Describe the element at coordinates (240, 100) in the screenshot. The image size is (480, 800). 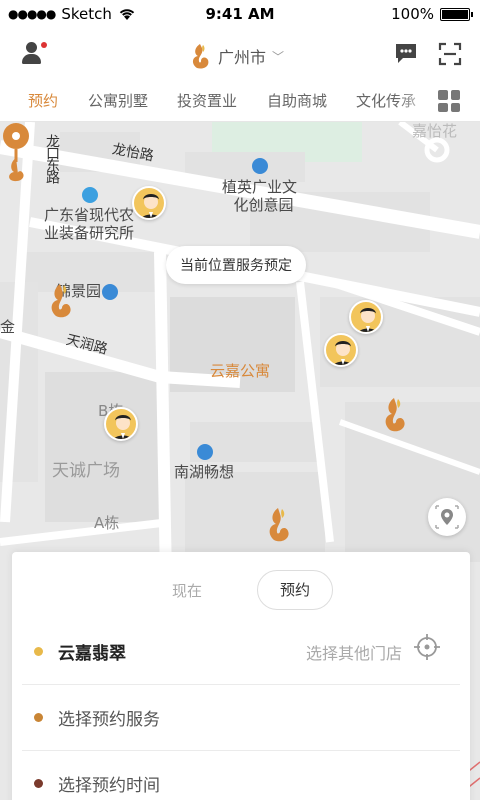
I see `category-tabs: 预约 公寓别墅 投资置业 自助商城 文化传承` at that location.